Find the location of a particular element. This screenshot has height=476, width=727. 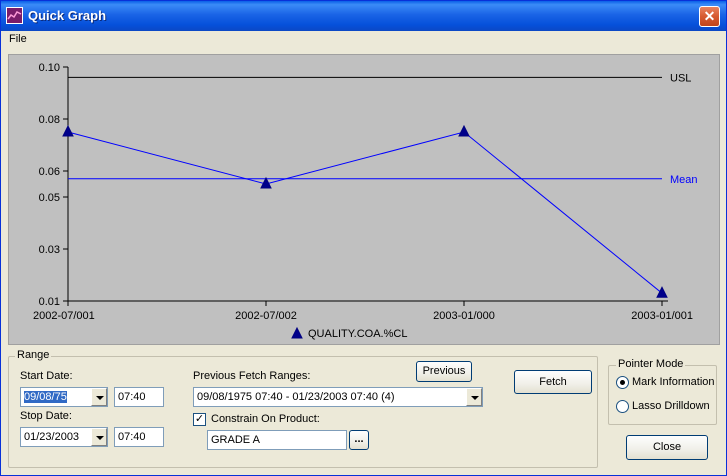

menu-bar: File is located at coordinates (364, 40).